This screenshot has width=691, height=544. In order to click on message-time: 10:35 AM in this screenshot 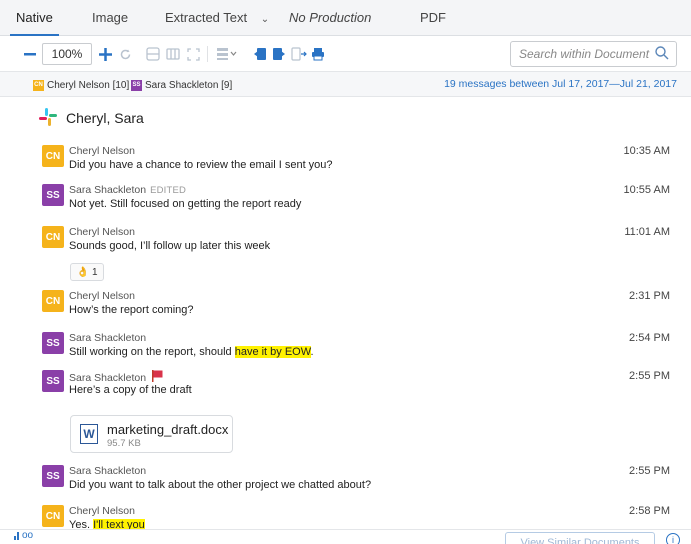, I will do `click(646, 151)`.